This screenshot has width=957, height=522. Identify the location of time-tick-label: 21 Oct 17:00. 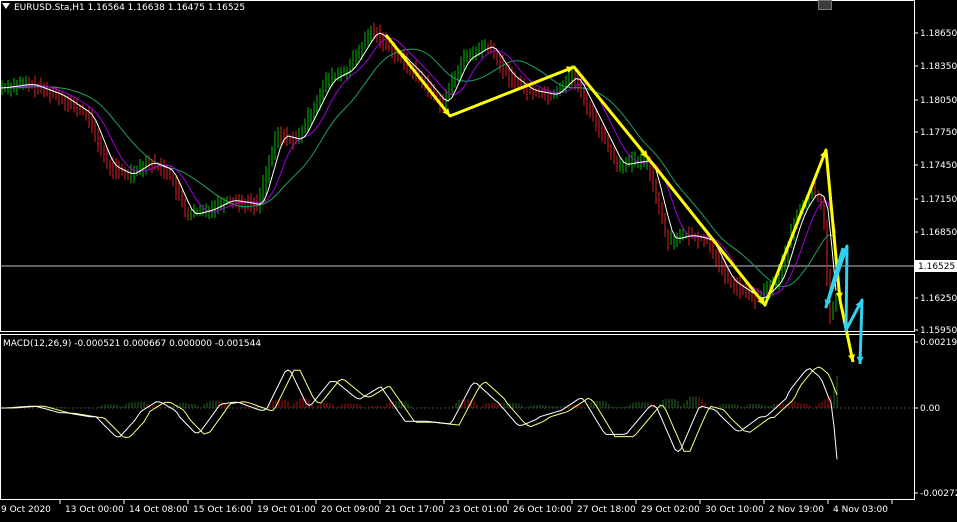
(414, 510).